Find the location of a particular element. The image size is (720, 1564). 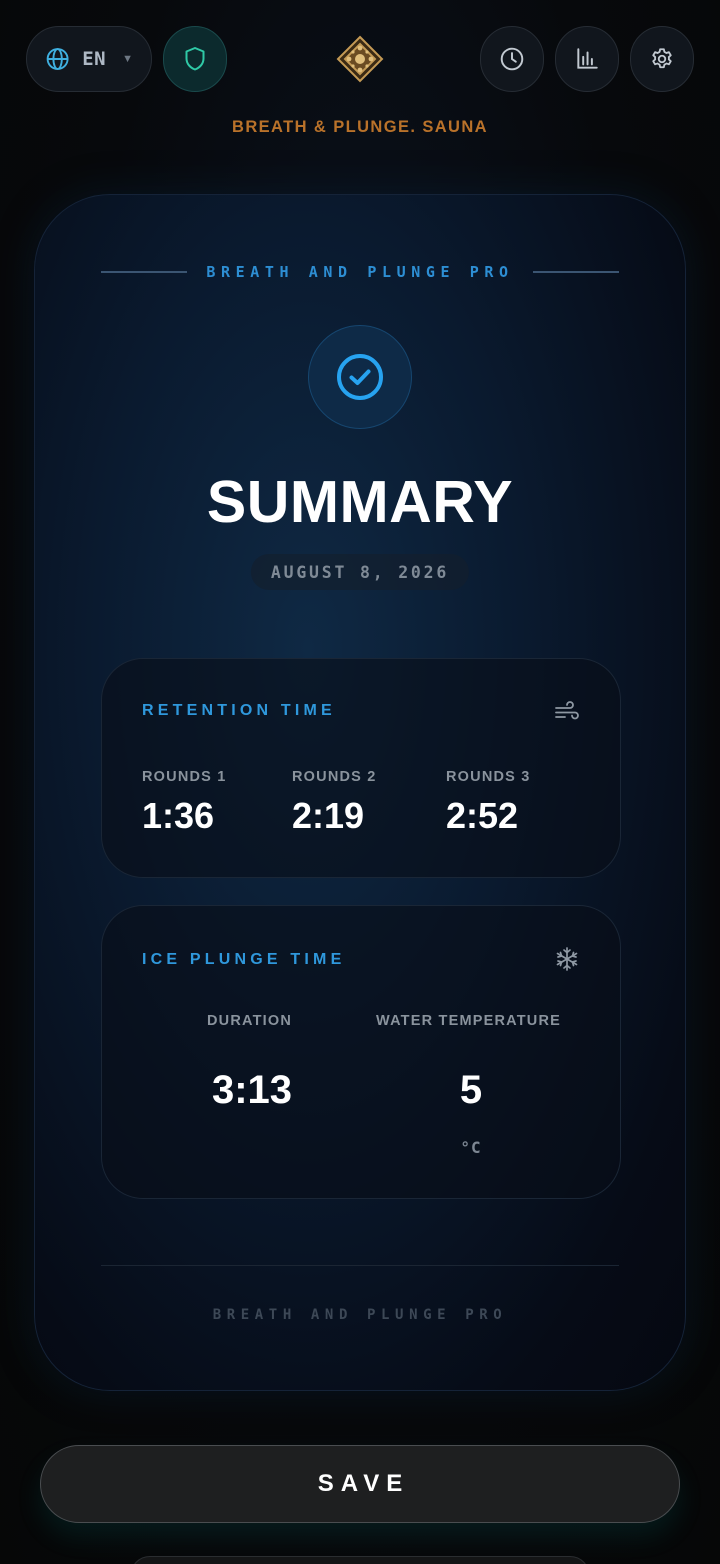

check-circle-icon is located at coordinates (360, 377).